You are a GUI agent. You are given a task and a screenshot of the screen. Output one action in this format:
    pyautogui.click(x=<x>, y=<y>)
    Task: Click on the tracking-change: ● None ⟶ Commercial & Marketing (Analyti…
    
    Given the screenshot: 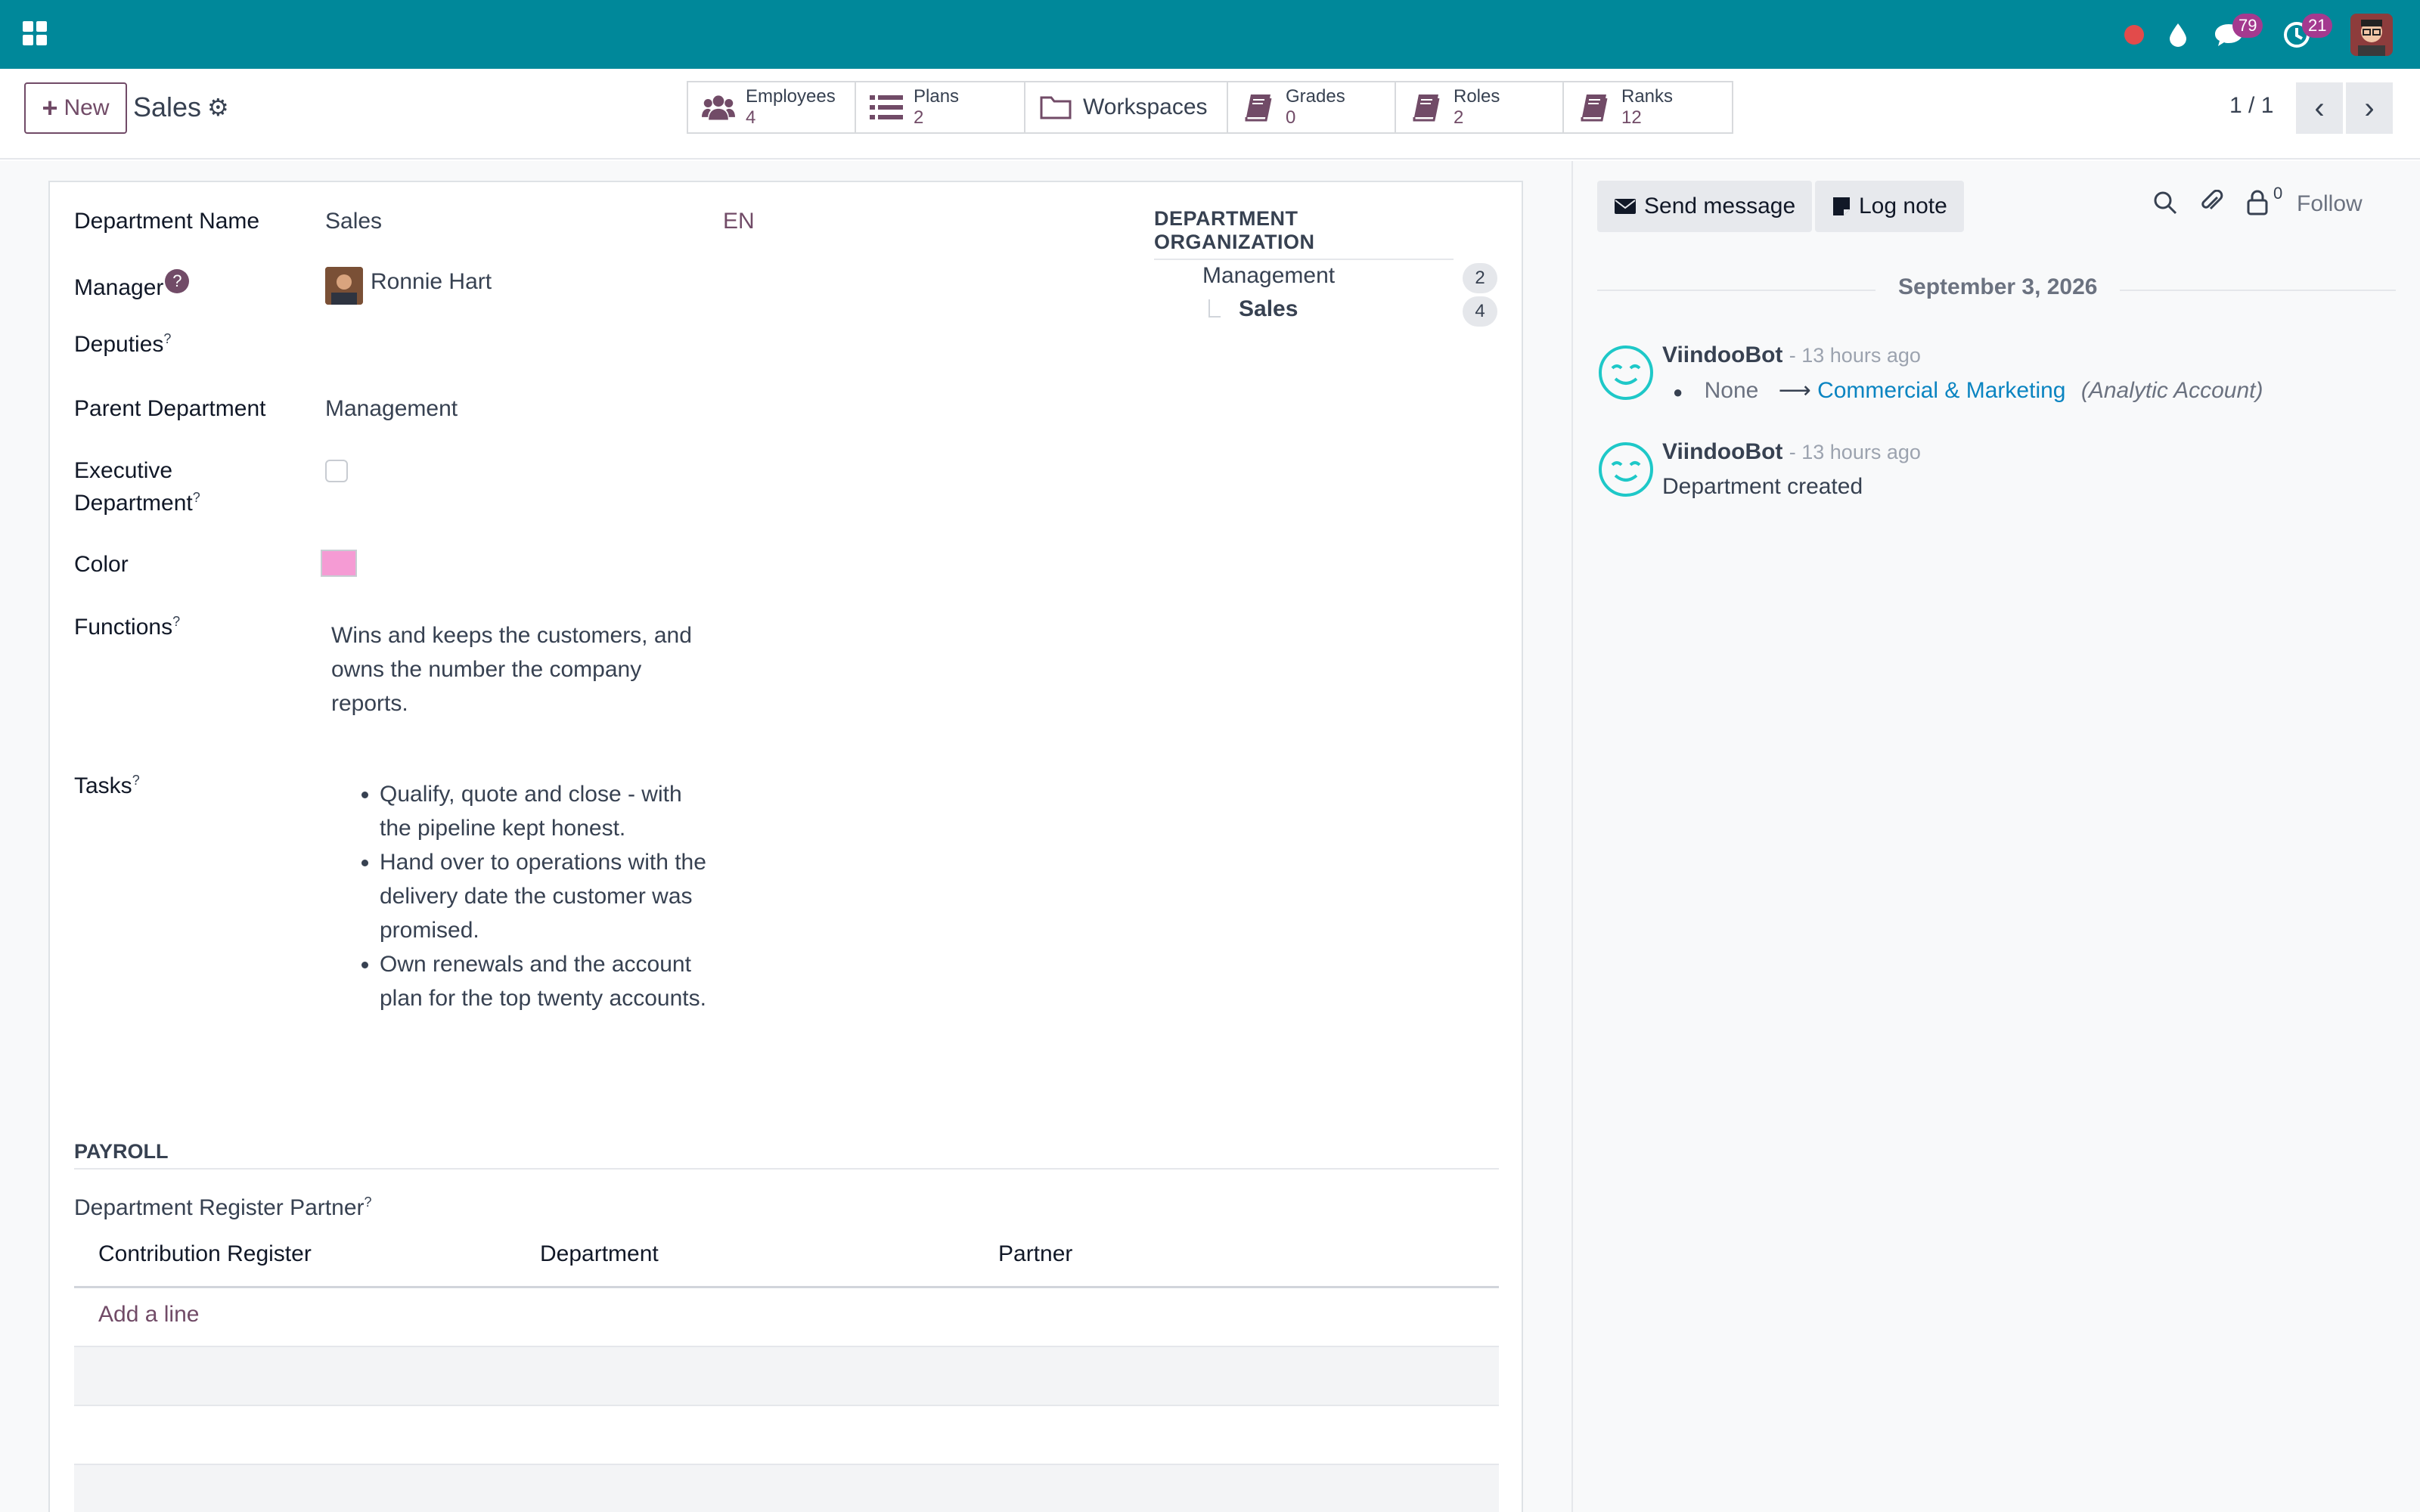 What is the action you would take?
    pyautogui.click(x=1968, y=391)
    